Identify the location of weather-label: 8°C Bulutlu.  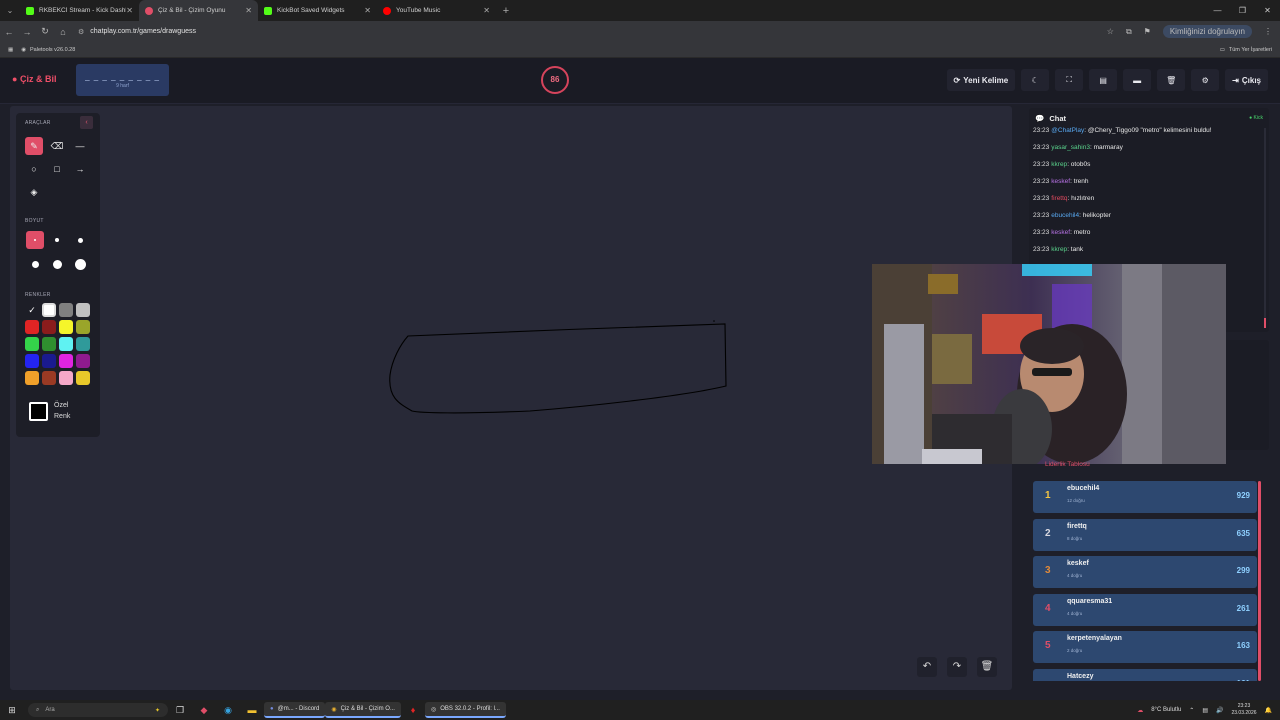
(1166, 710).